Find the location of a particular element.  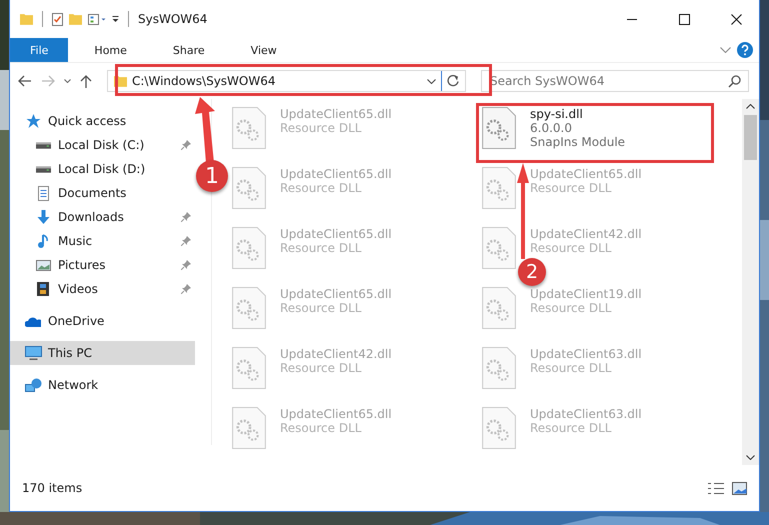

film-icon is located at coordinates (43, 289).